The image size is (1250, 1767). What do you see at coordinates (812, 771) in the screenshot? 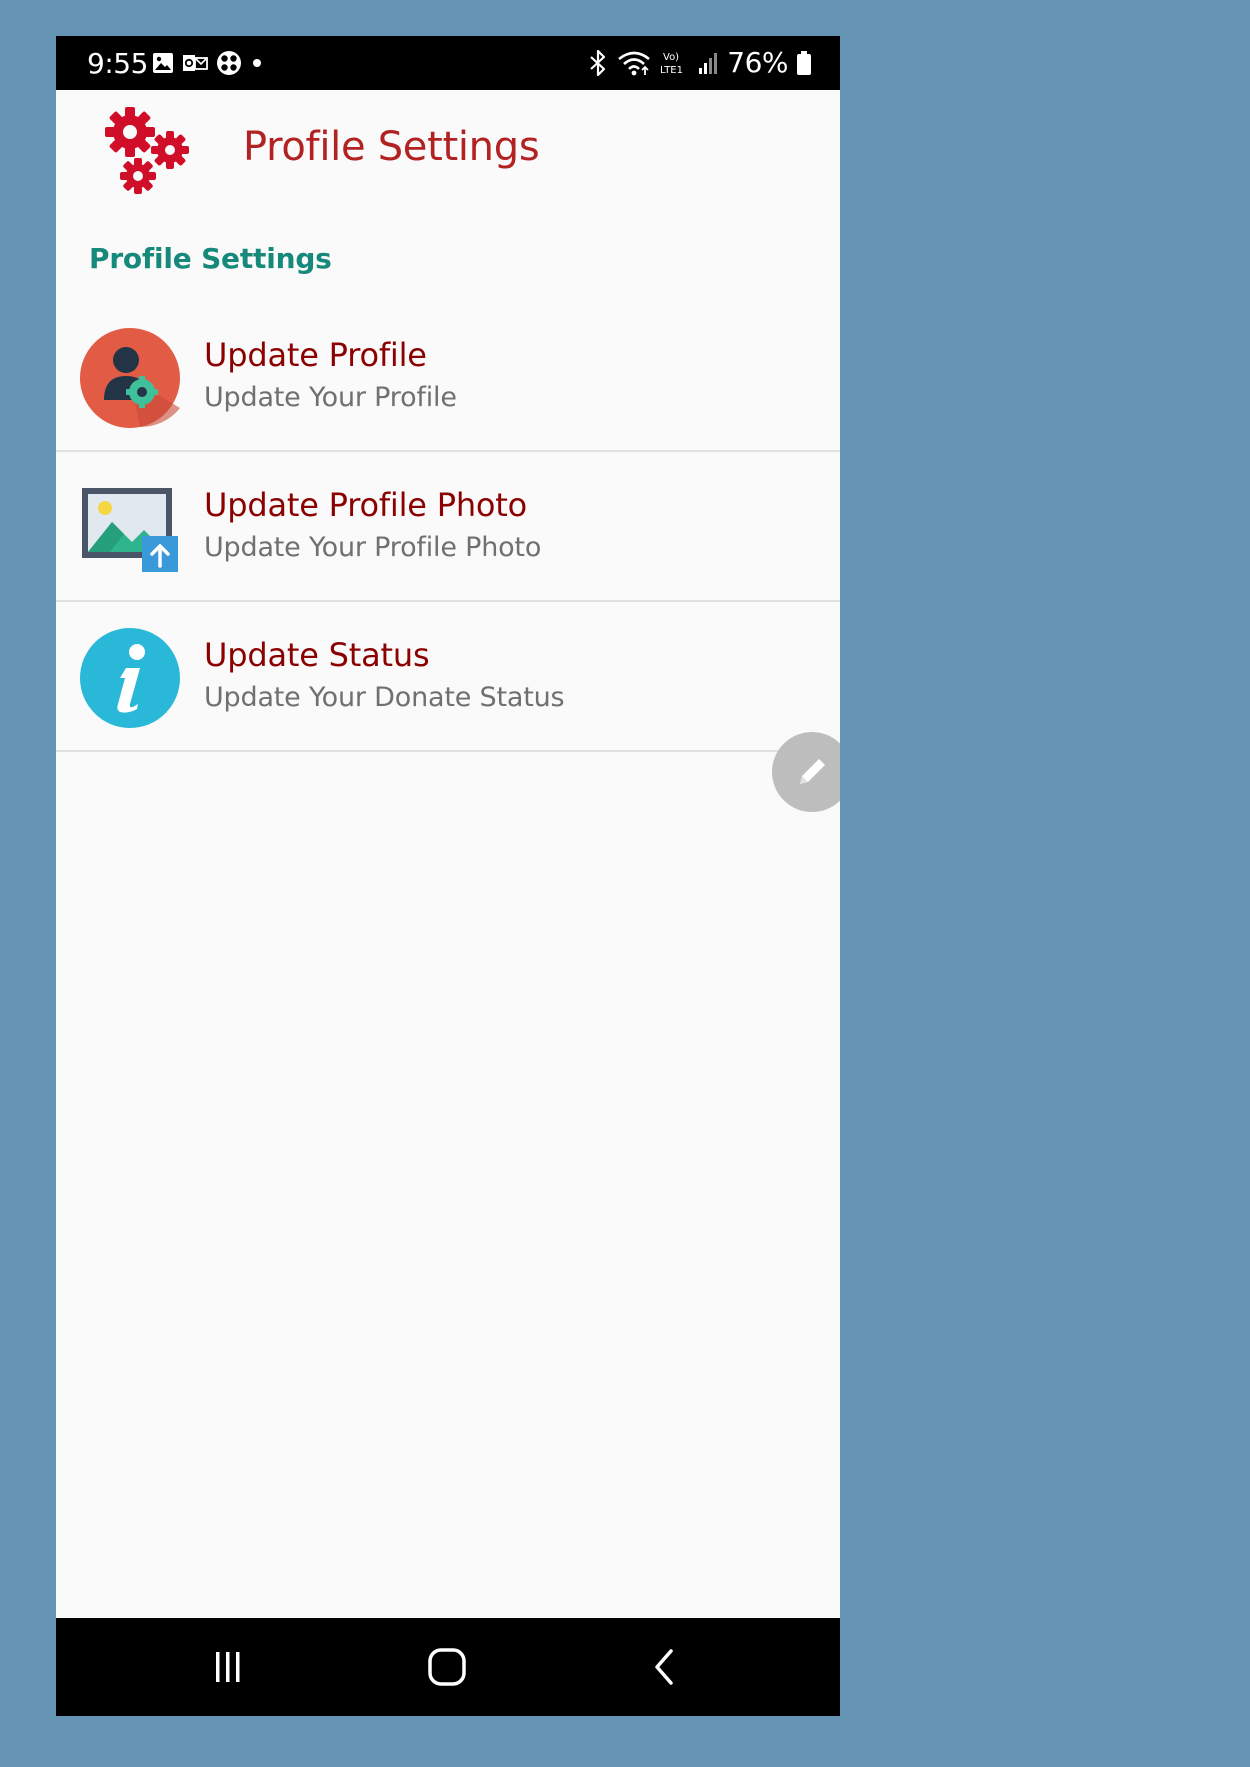
I see `pencil-icon` at bounding box center [812, 771].